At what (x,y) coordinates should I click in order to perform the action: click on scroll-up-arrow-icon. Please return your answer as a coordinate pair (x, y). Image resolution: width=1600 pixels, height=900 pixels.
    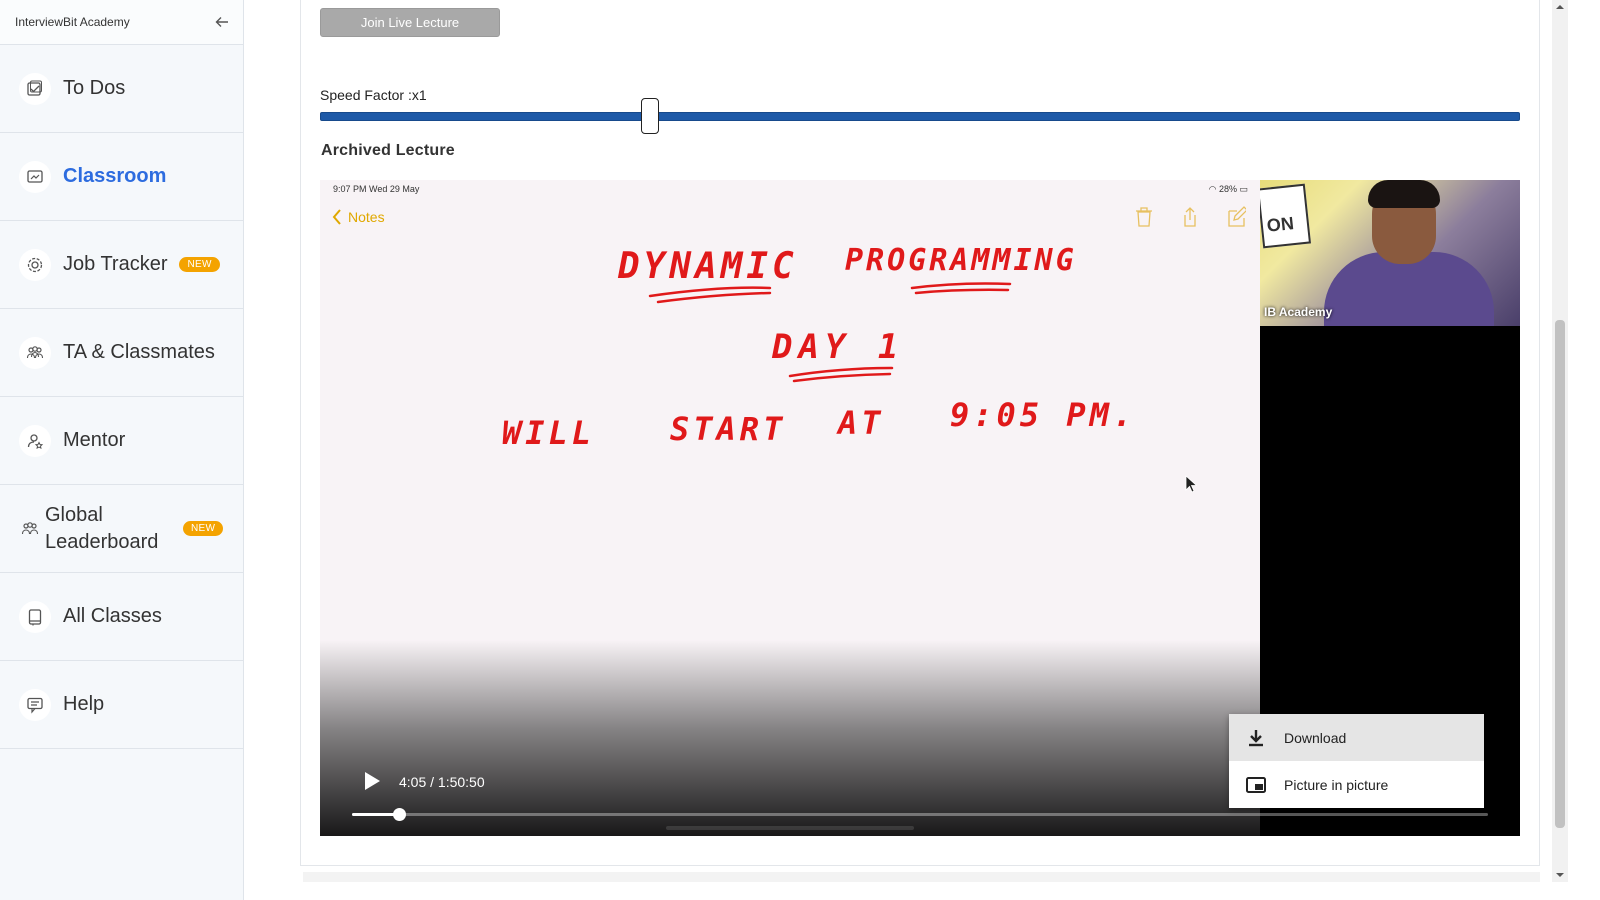
    Looking at the image, I should click on (1560, 7).